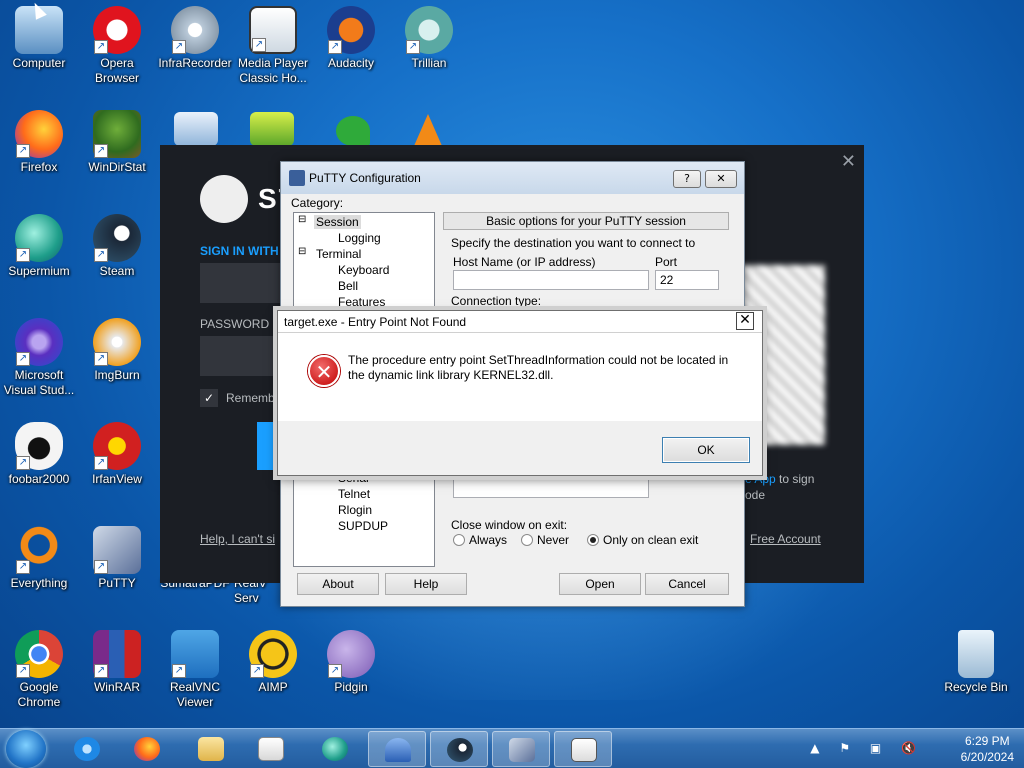 This screenshot has width=1024, height=768. What do you see at coordinates (351, 38) in the screenshot?
I see `desktop-icon-audacity: ↗ Audacity` at bounding box center [351, 38].